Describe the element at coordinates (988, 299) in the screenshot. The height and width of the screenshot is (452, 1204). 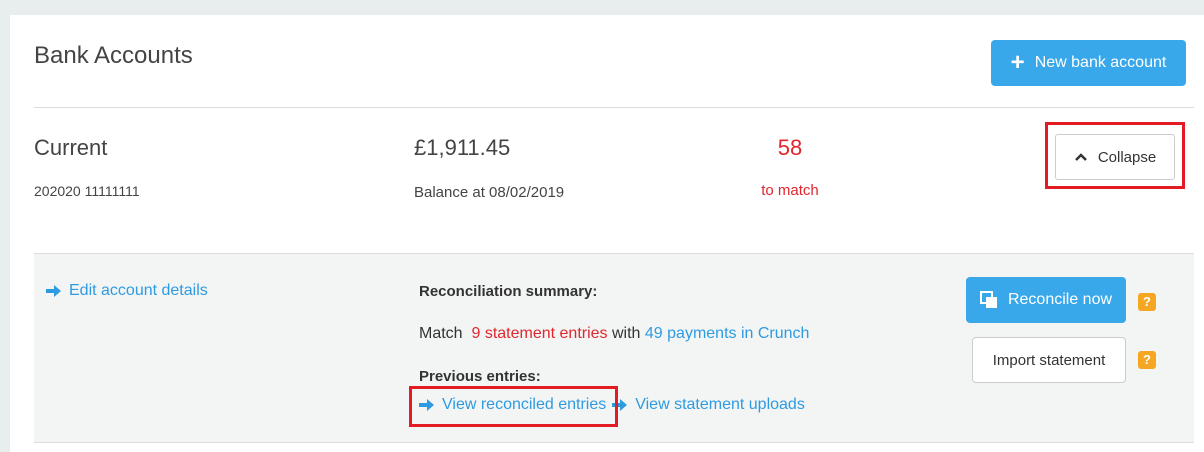
I see `reconcile-icon` at that location.